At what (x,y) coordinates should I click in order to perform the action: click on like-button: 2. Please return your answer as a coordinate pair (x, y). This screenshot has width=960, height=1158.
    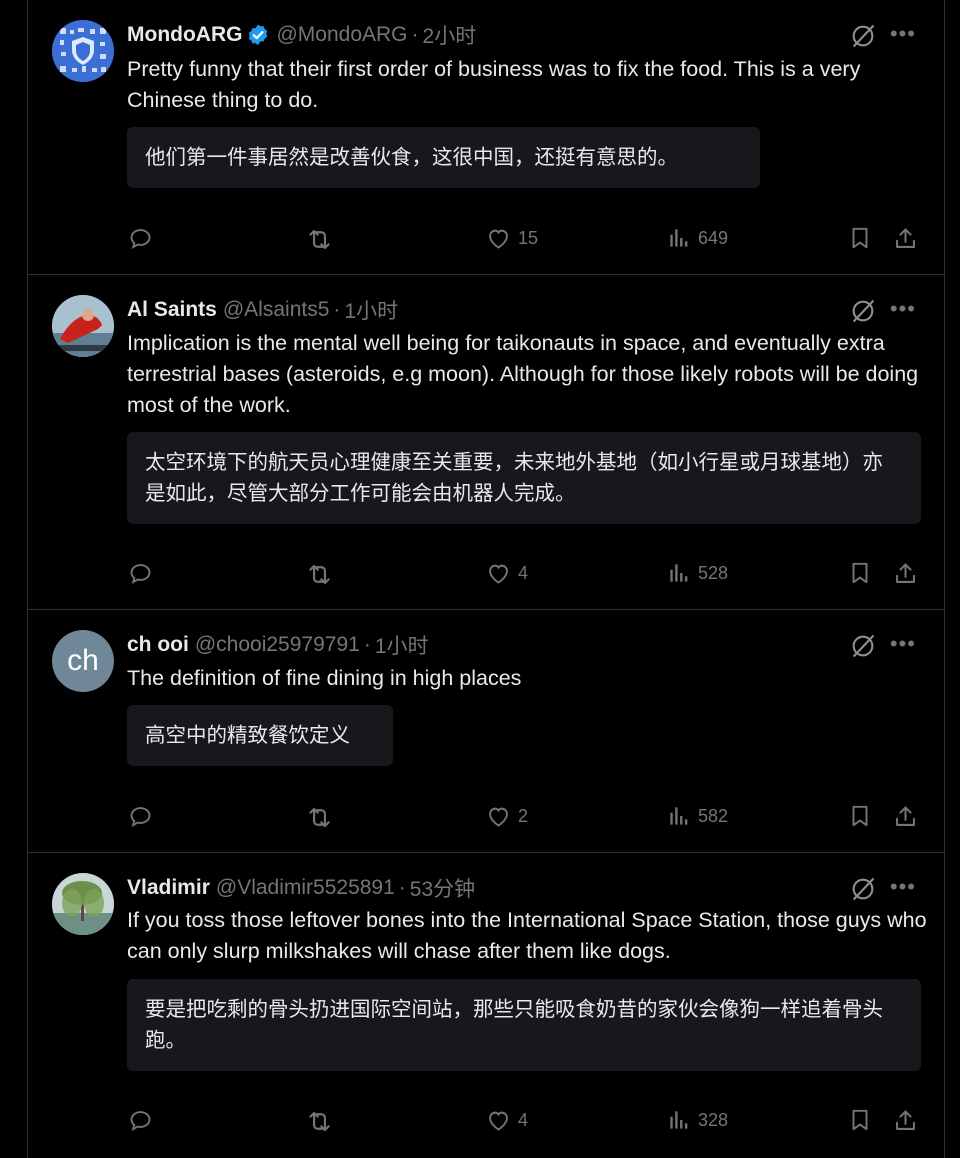
    Looking at the image, I should click on (506, 816).